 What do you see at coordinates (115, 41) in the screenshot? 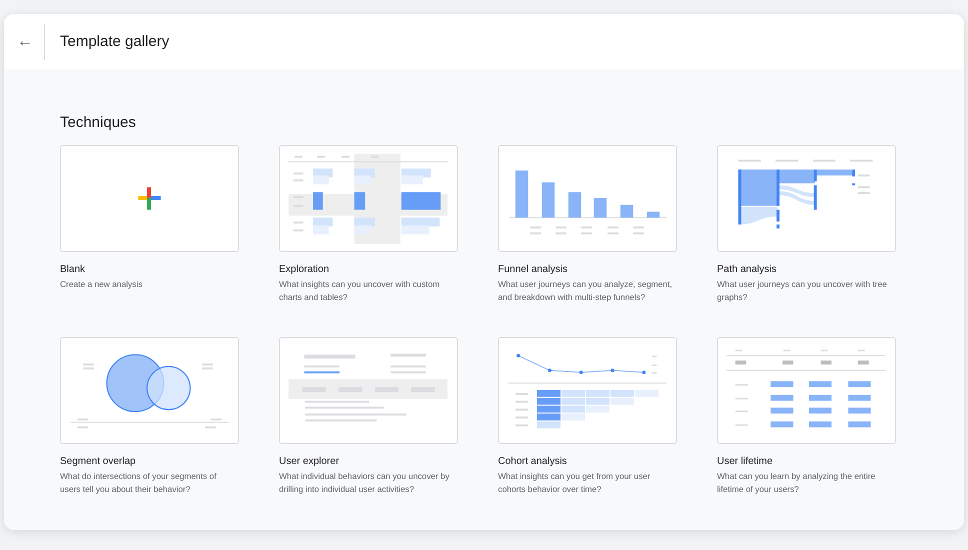
I see `page-title: Template gallery` at bounding box center [115, 41].